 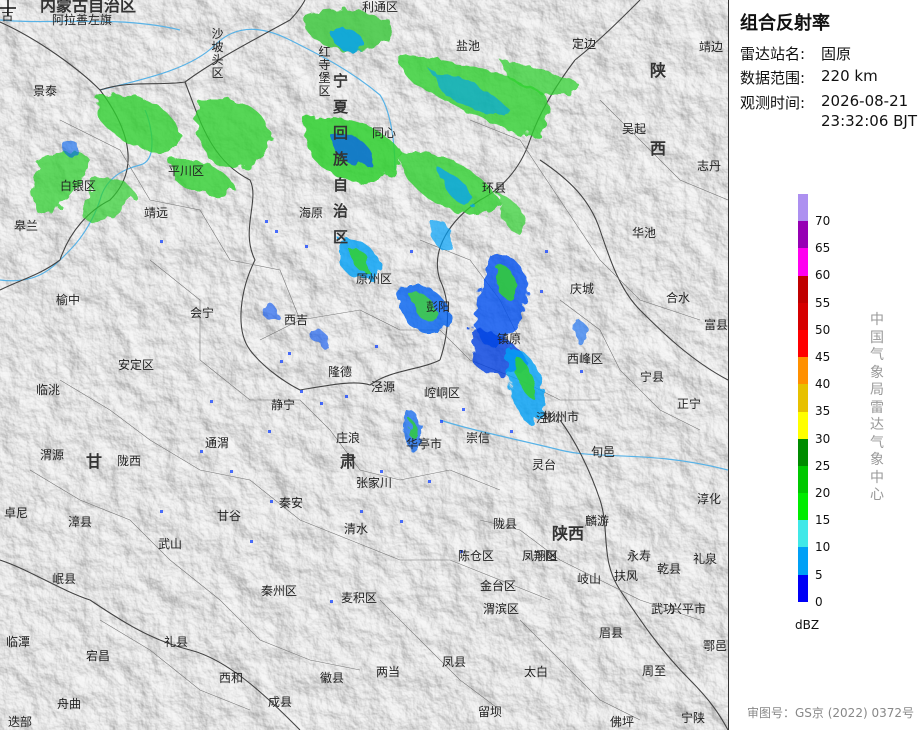 What do you see at coordinates (340, 461) in the screenshot?
I see `province-label: 甘肃` at bounding box center [340, 461].